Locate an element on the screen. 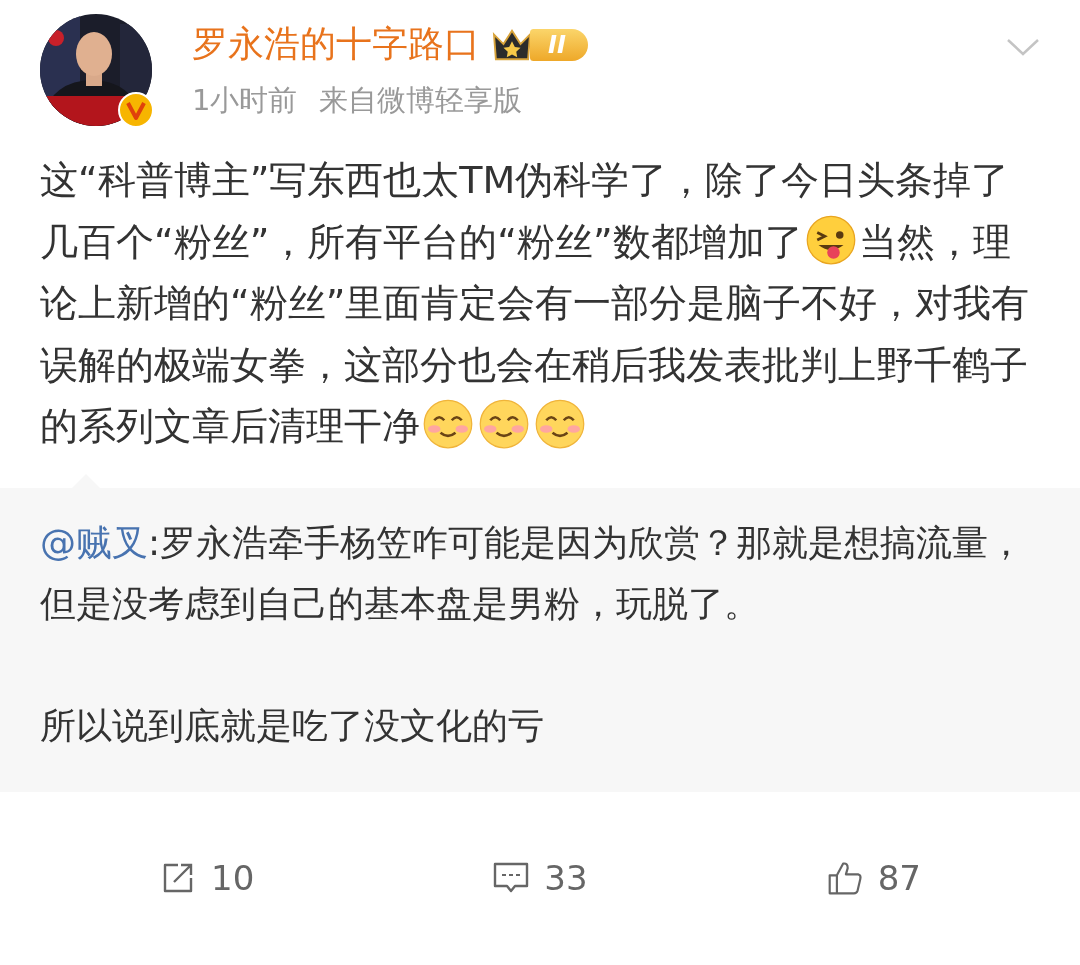 The image size is (1080, 965). action-count: 33 is located at coordinates (566, 878).